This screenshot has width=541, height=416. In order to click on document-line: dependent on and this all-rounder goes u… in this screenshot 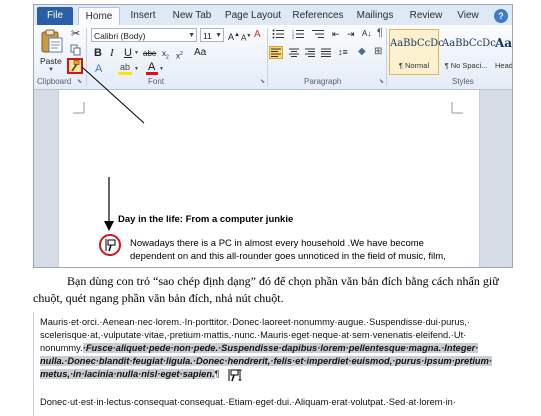, I will do `click(288, 256)`.